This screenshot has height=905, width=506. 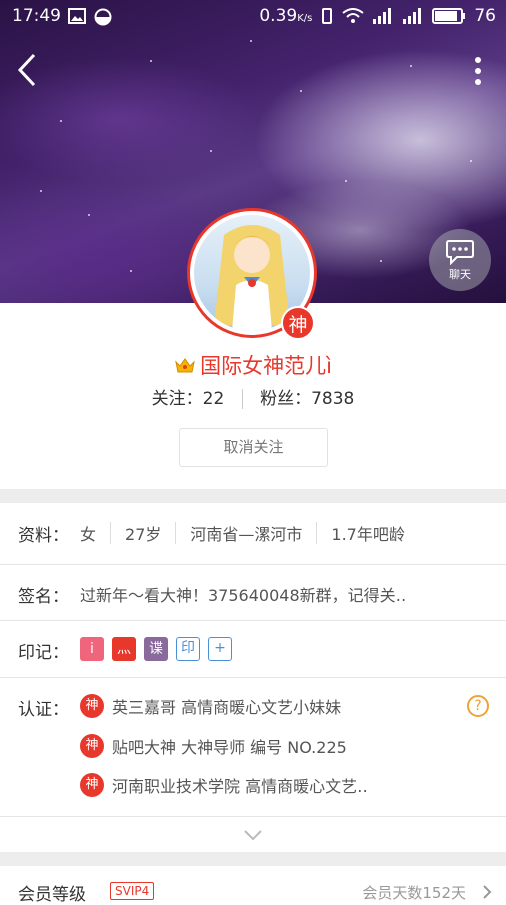 What do you see at coordinates (286, 16) in the screenshot?
I see `net-speed: 0.39K/s` at bounding box center [286, 16].